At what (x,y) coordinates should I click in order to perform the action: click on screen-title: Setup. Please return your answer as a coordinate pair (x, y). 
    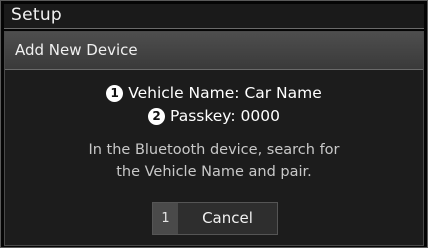
    Looking at the image, I should click on (36, 15).